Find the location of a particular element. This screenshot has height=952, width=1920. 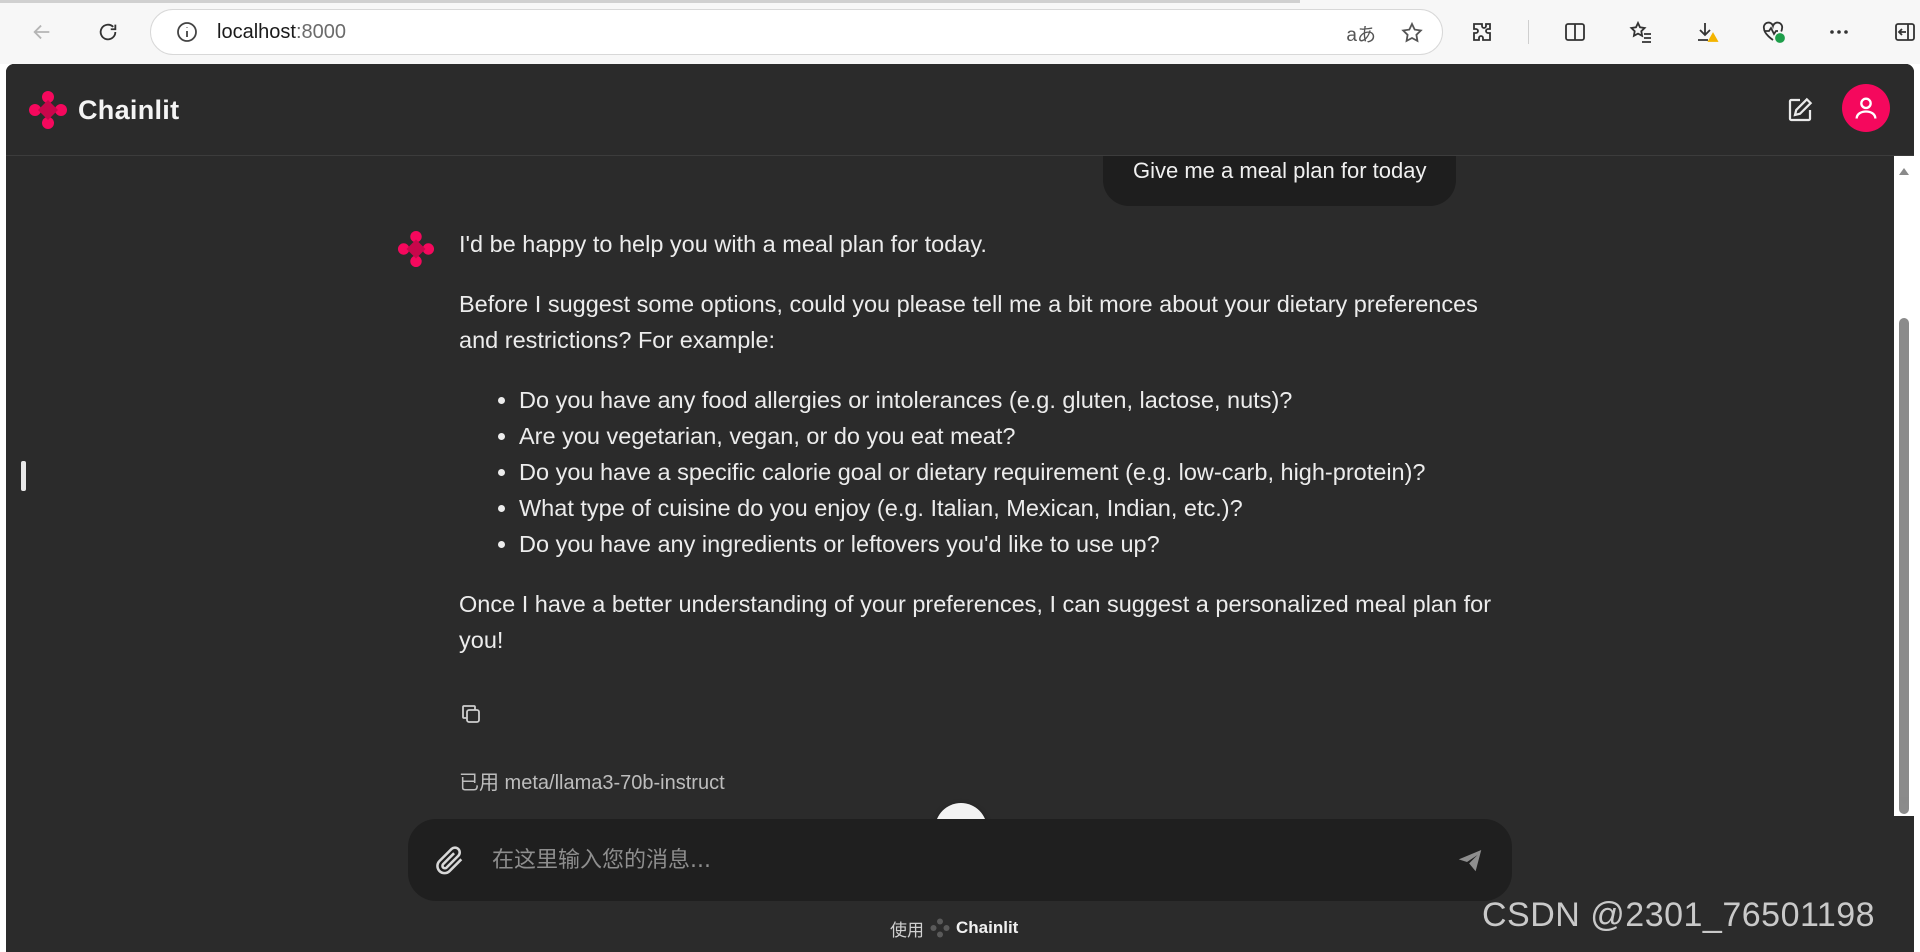

url-host: localhost is located at coordinates (256, 31).